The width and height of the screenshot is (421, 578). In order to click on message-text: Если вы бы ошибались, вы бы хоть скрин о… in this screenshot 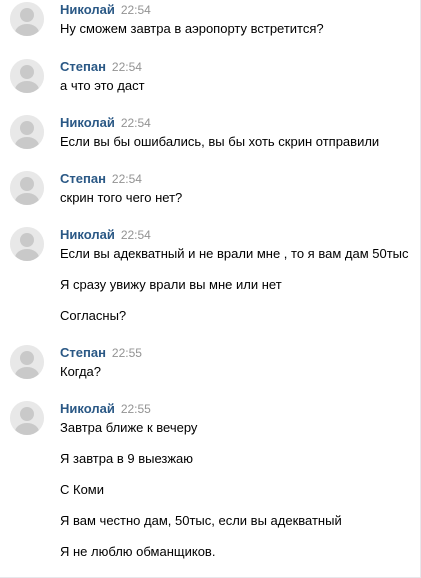, I will do `click(220, 141)`.